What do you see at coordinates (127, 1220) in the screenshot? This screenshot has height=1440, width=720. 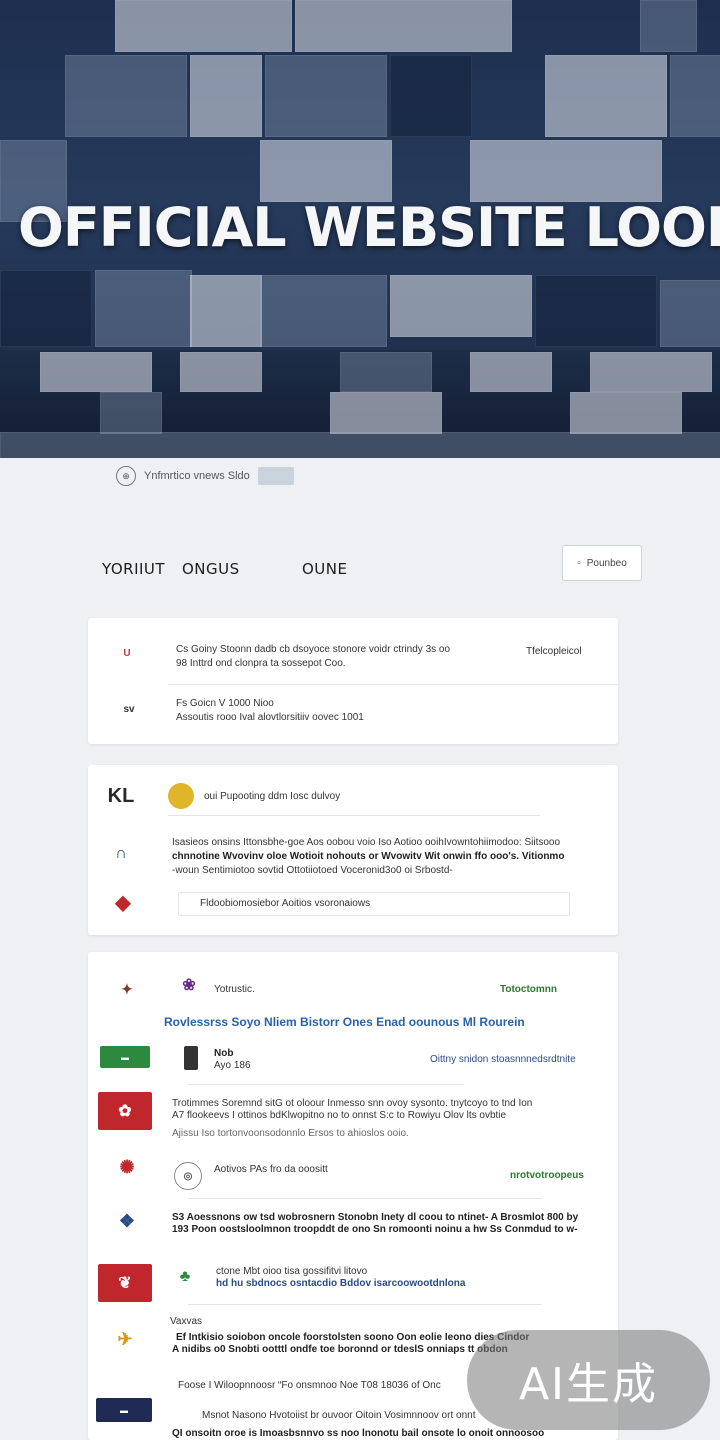 I see `result-logo-icon: ❖` at bounding box center [127, 1220].